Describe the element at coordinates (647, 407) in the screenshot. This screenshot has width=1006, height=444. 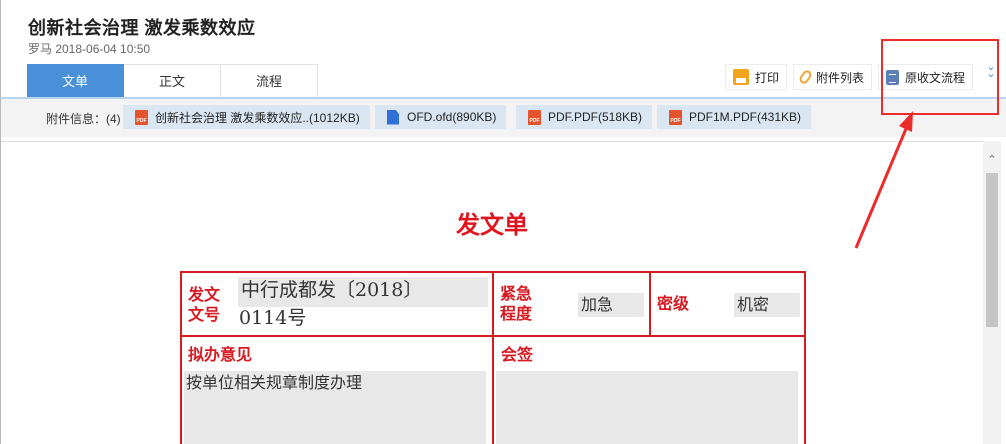
I see `countersign-field` at that location.